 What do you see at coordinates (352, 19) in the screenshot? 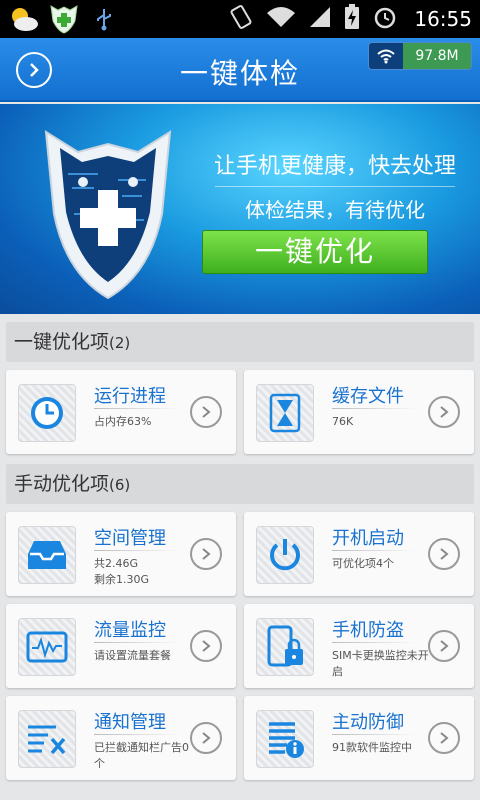
I see `battery-charging-icon` at bounding box center [352, 19].